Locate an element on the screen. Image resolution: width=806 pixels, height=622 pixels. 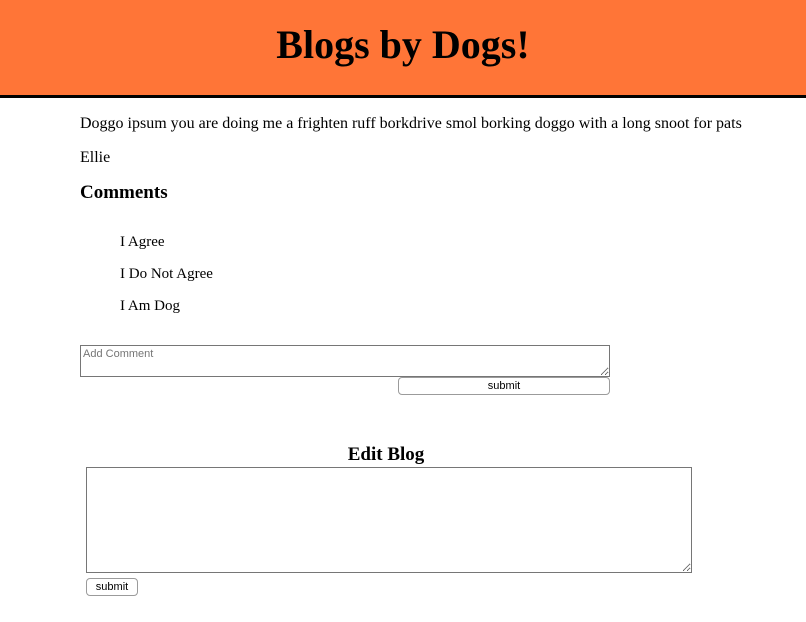
comment-item: I Do Not Agree is located at coordinates (166, 274).